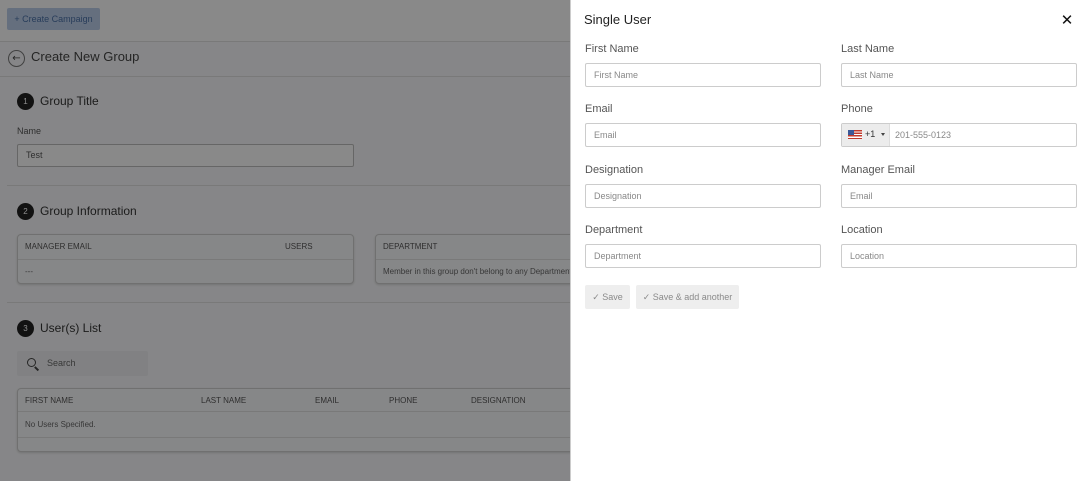 The image size is (1090, 481). What do you see at coordinates (959, 196) in the screenshot?
I see `manager-email-input` at bounding box center [959, 196].